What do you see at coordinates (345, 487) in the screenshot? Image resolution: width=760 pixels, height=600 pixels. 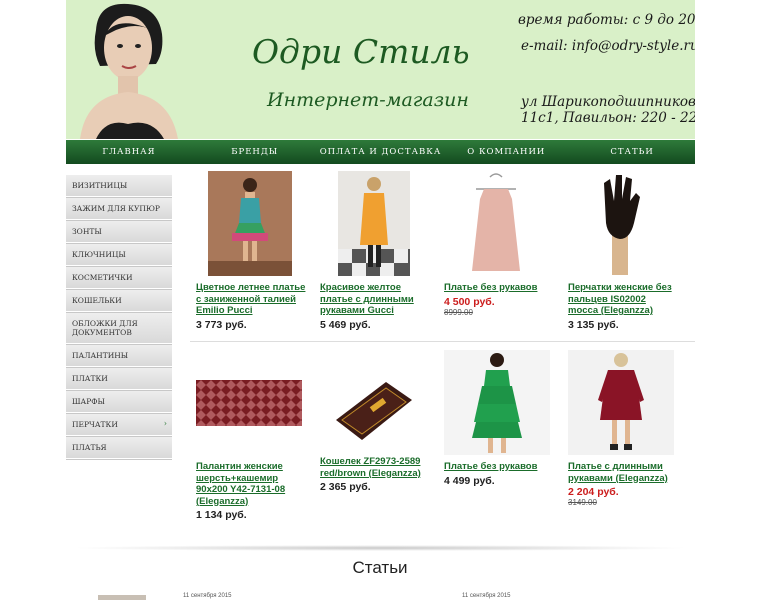 I see `product-price: 2 365 руб.` at bounding box center [345, 487].